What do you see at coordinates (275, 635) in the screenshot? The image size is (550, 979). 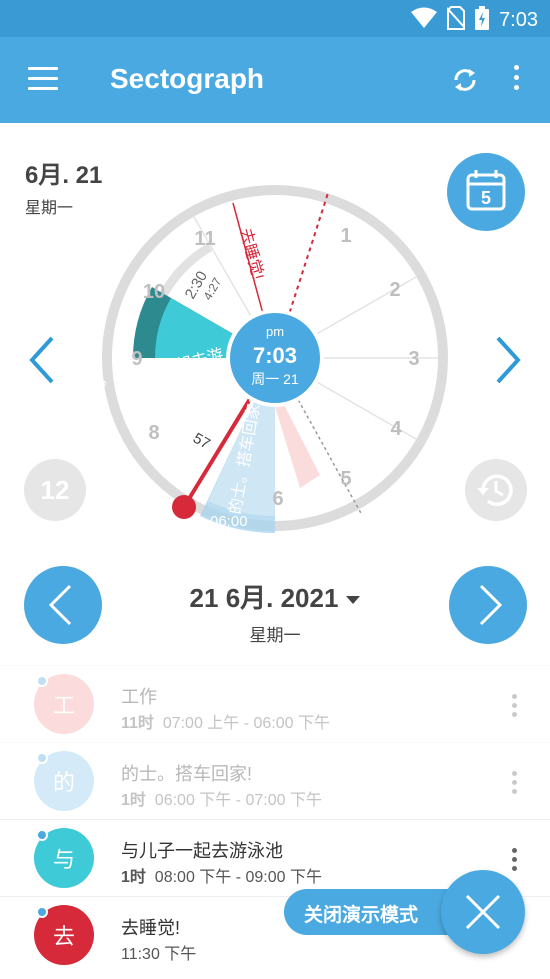 I see `date-selector-weekday: 星期一` at bounding box center [275, 635].